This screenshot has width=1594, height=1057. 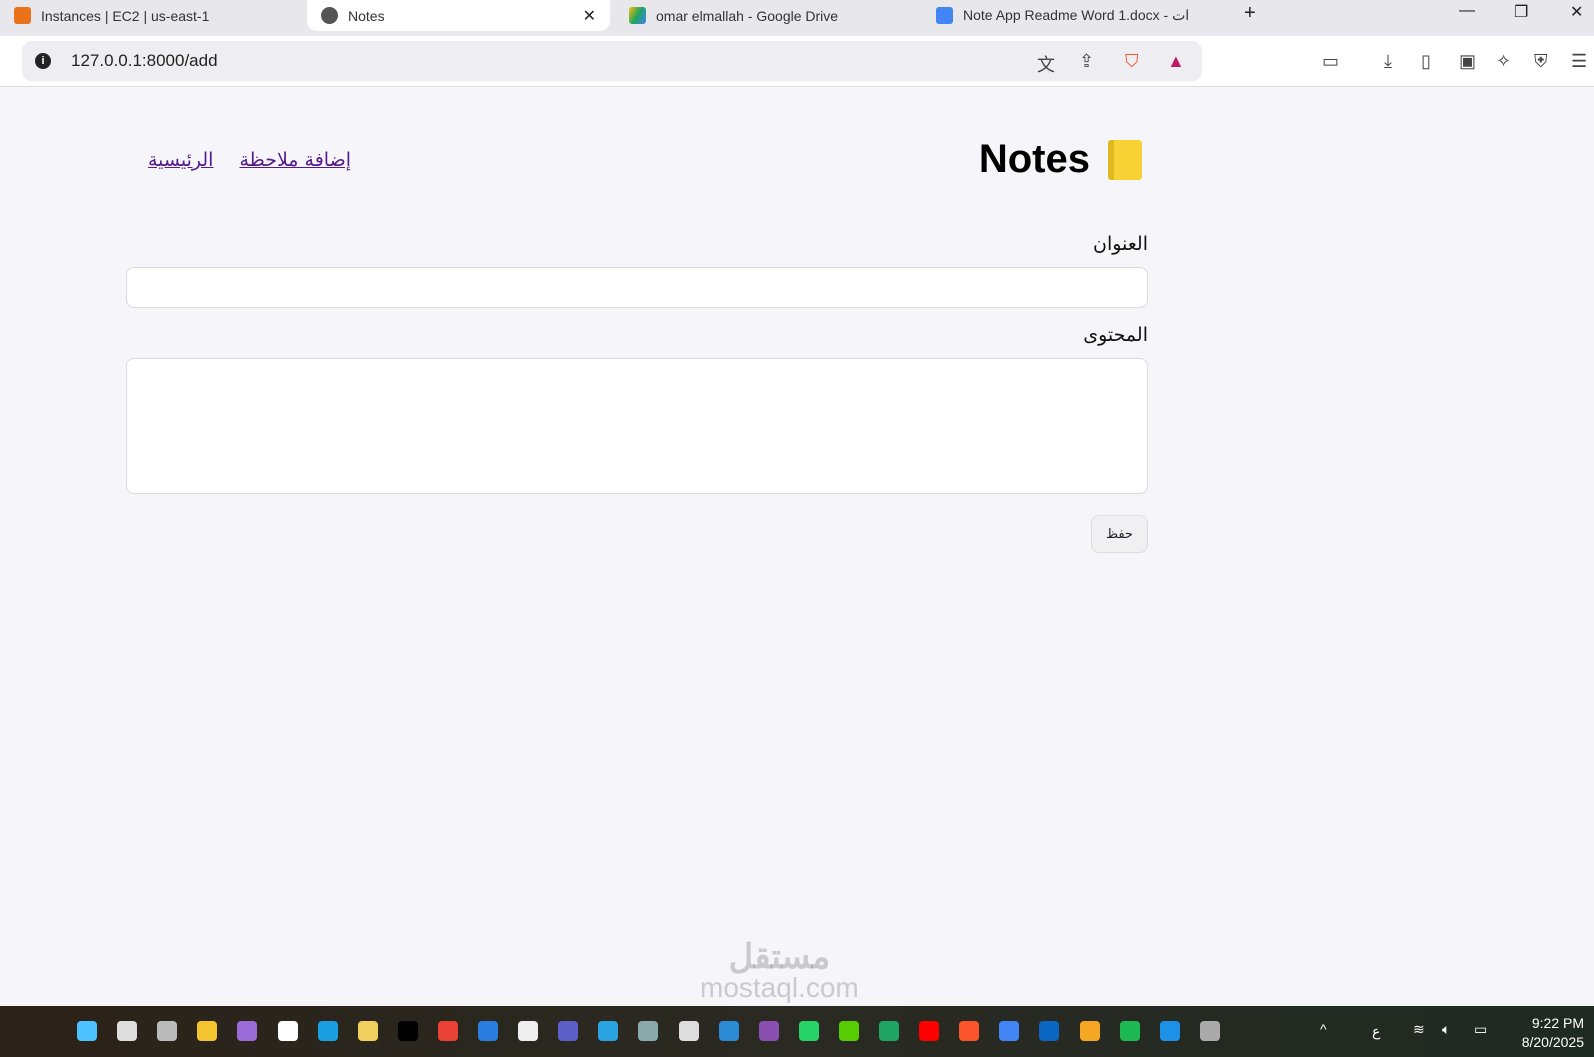 I want to click on url-text: 127.0.0.1:8000/add, so click(x=144, y=61).